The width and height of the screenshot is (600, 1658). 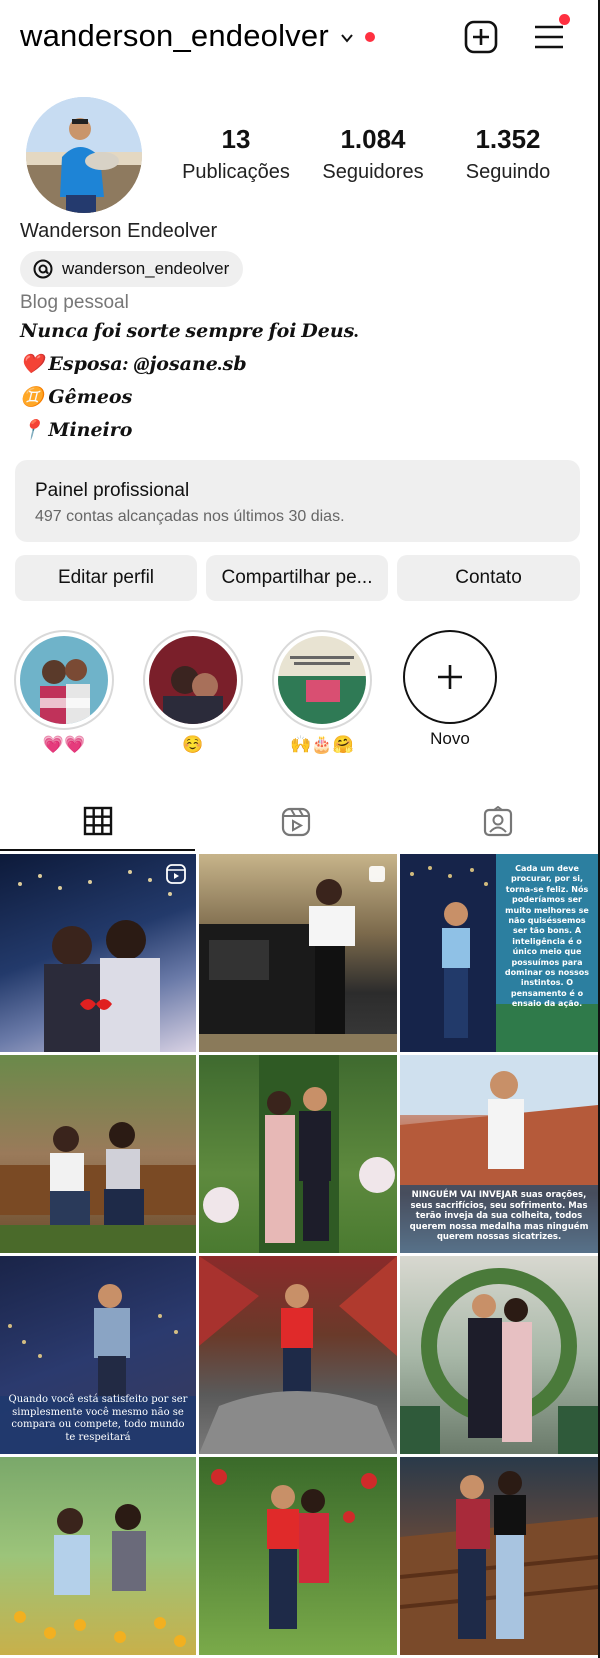 I want to click on threads-icon, so click(x=43, y=269).